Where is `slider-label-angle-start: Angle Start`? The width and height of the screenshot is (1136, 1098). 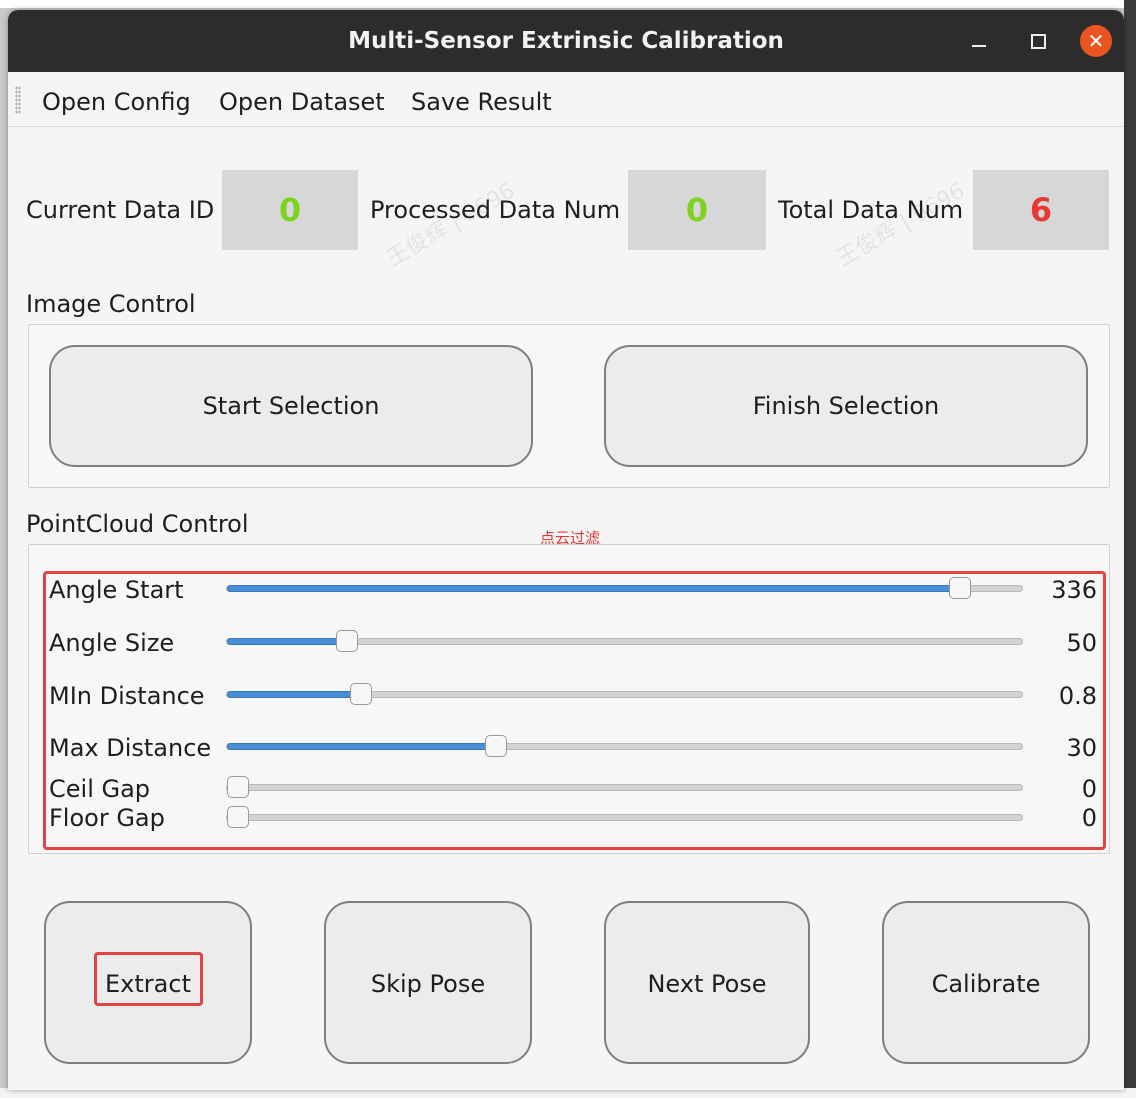 slider-label-angle-start: Angle Start is located at coordinates (116, 590).